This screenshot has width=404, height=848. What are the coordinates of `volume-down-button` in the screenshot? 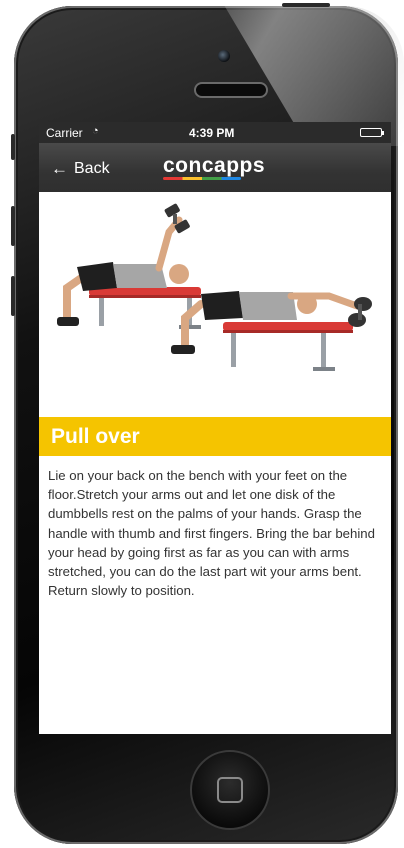 It's located at (13, 296).